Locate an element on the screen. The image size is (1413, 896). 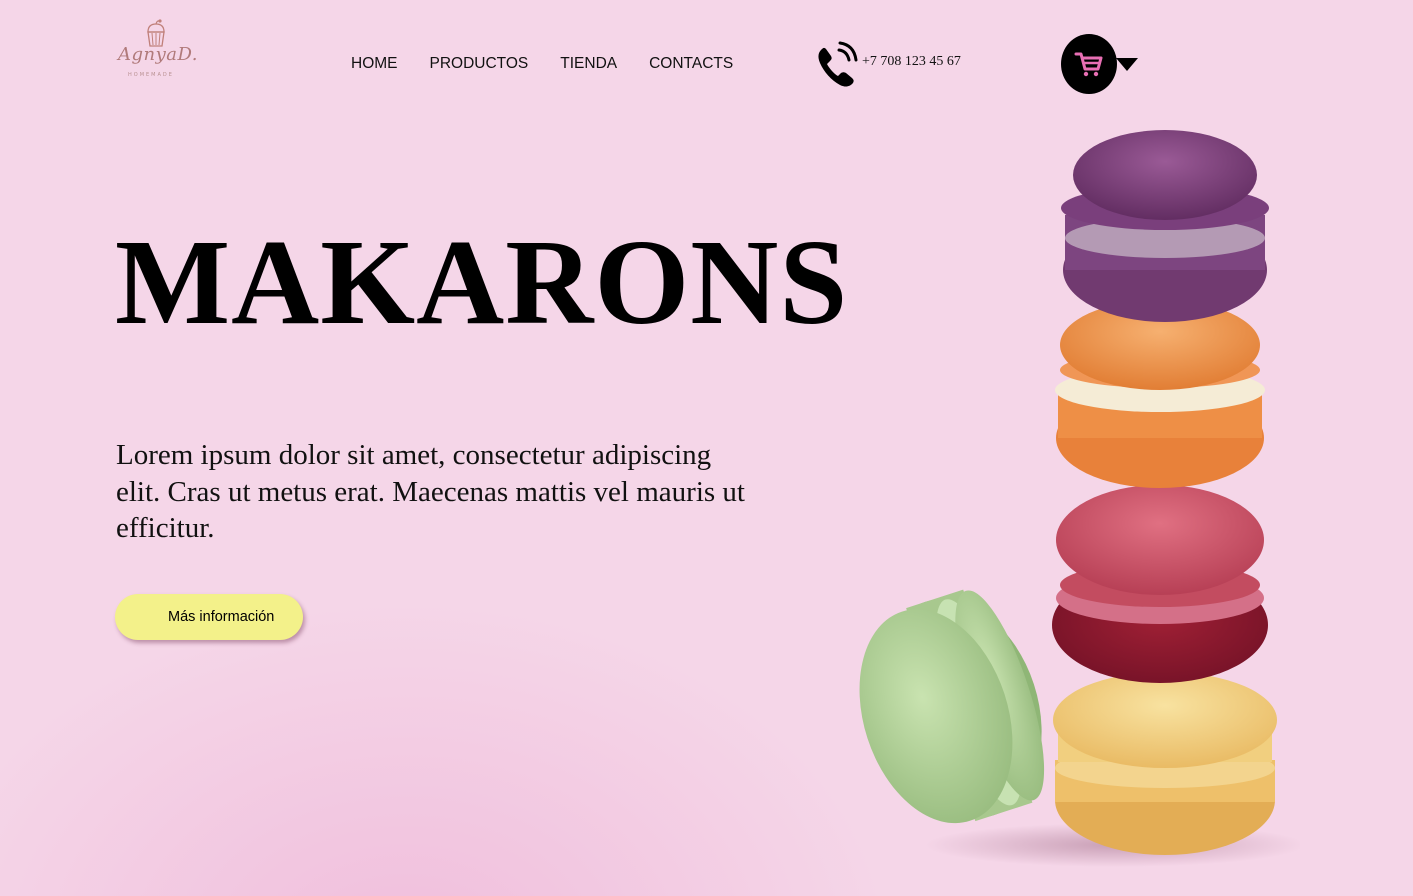
main-nav: HOME PRODUCTOS TIENDA CONTACTS is located at coordinates (542, 64).